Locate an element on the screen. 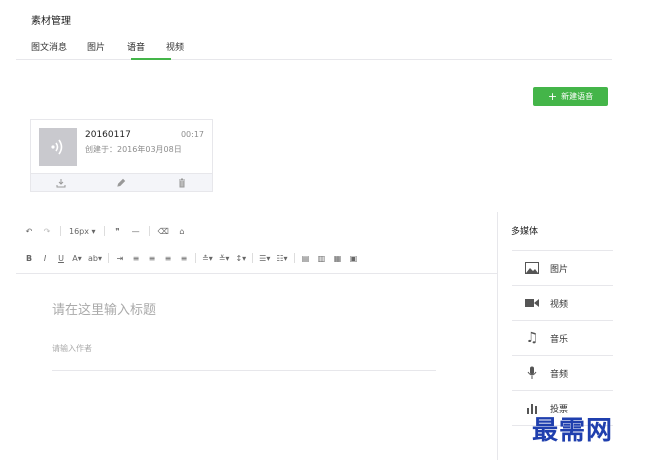 The image size is (646, 460). voice-card-actions is located at coordinates (121, 182).